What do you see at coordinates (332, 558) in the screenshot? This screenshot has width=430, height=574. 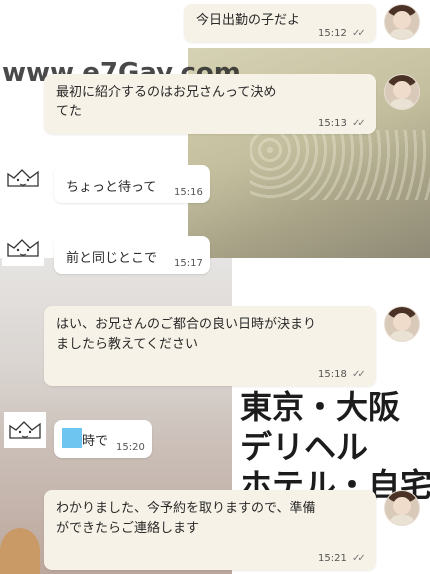 I see `message-time: 15:21` at bounding box center [332, 558].